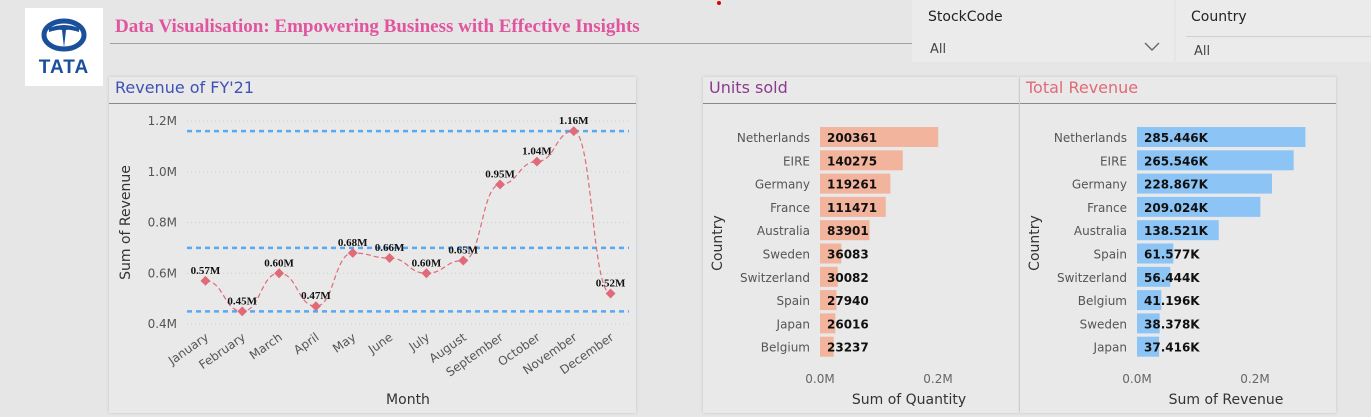 This screenshot has height=417, width=1371. Describe the element at coordinates (162, 324) in the screenshot. I see `y-tick-label: 0.4M` at that location.